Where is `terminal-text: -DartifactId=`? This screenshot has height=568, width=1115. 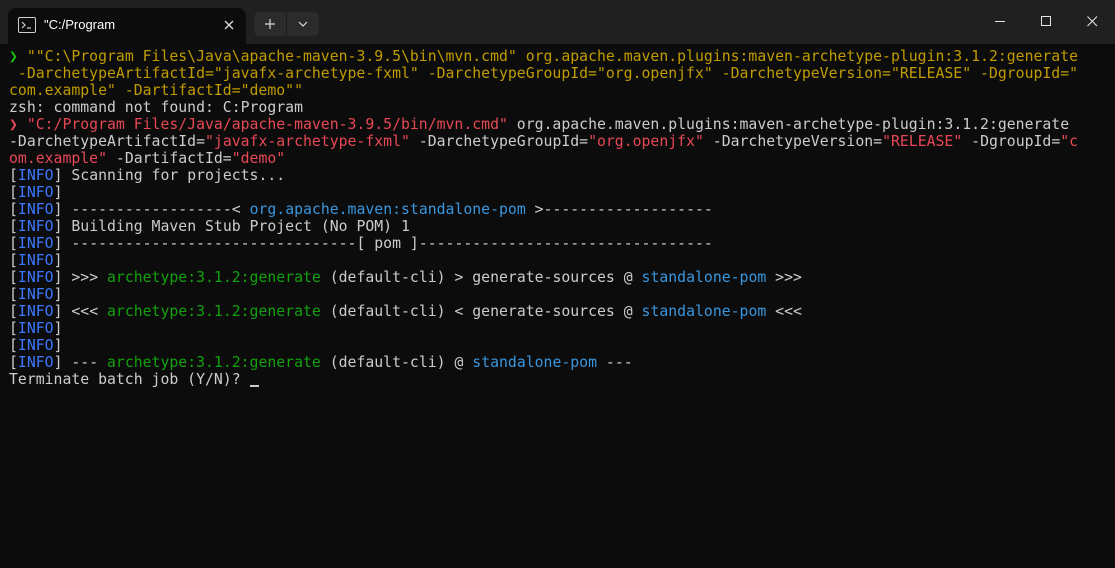
terminal-text: -DartifactId= is located at coordinates (169, 158).